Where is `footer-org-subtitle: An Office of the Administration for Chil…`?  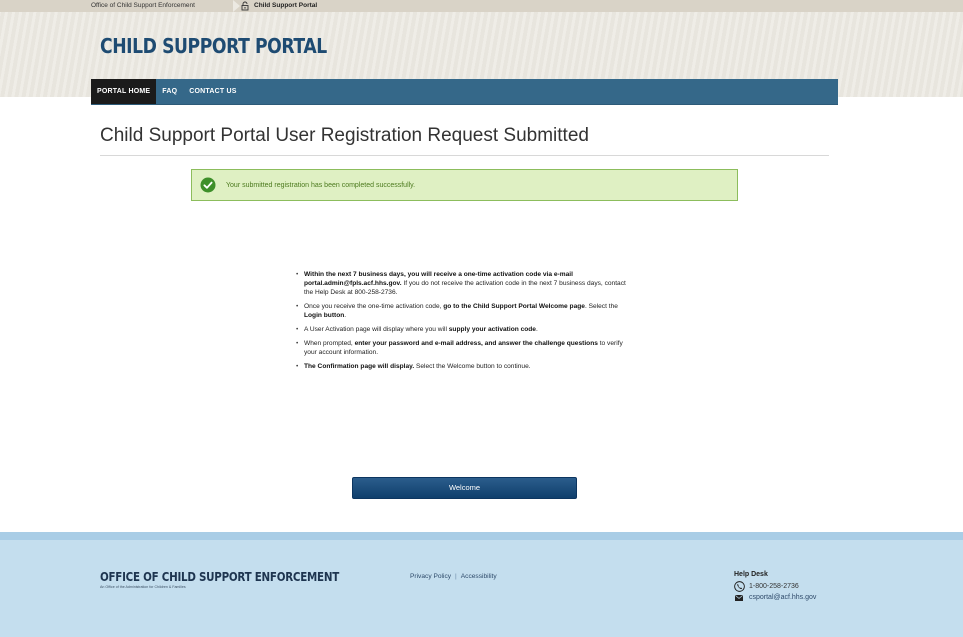 footer-org-subtitle: An Office of the Administration for Chil… is located at coordinates (143, 587).